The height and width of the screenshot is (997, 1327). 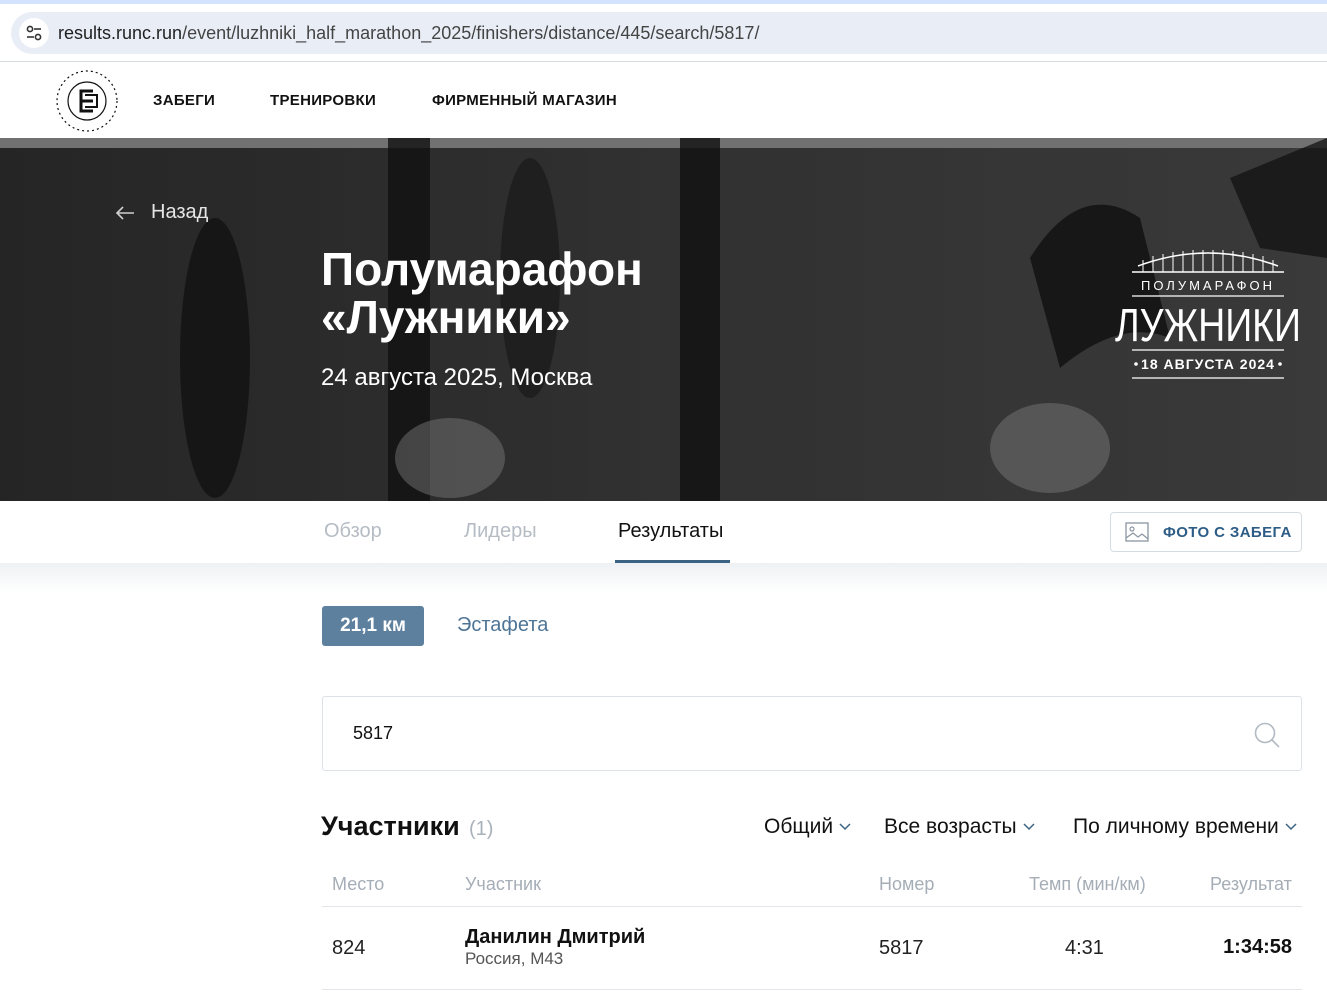 I want to click on filter-sort-label: По личному времени, so click(x=1176, y=826).